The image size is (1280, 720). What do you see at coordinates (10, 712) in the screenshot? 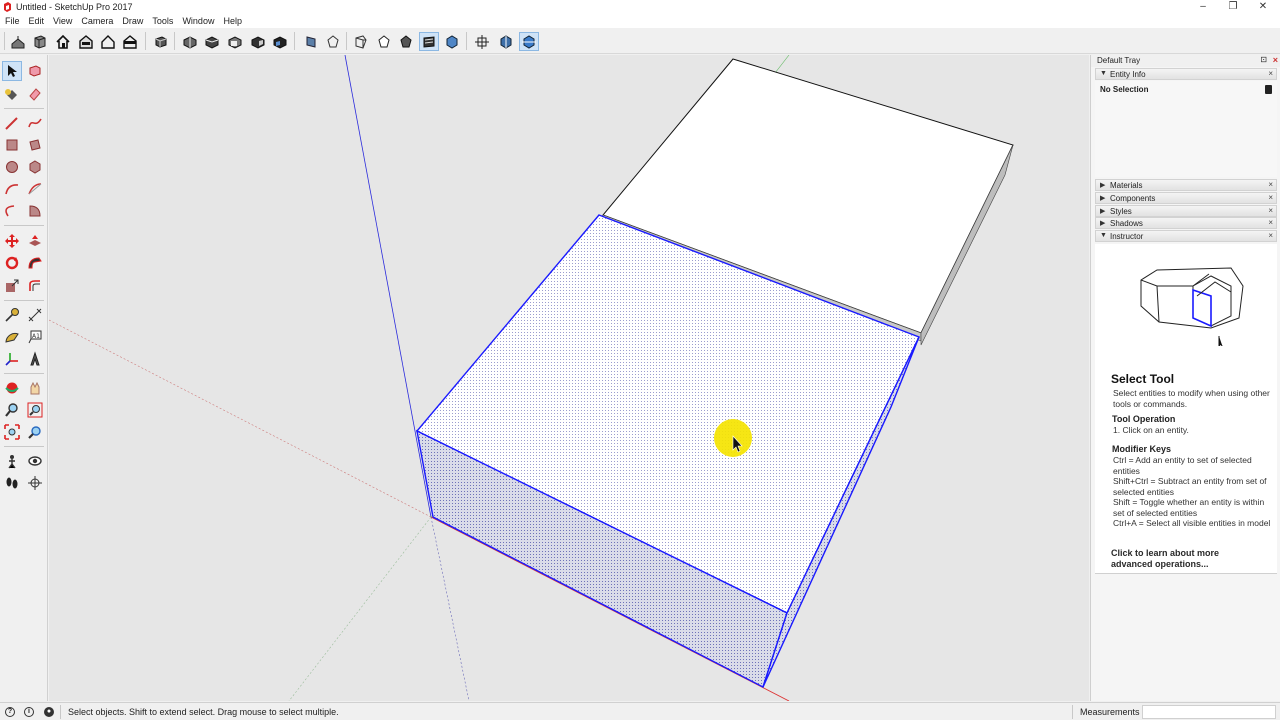
I see `geo-location-icon: ?` at bounding box center [10, 712].